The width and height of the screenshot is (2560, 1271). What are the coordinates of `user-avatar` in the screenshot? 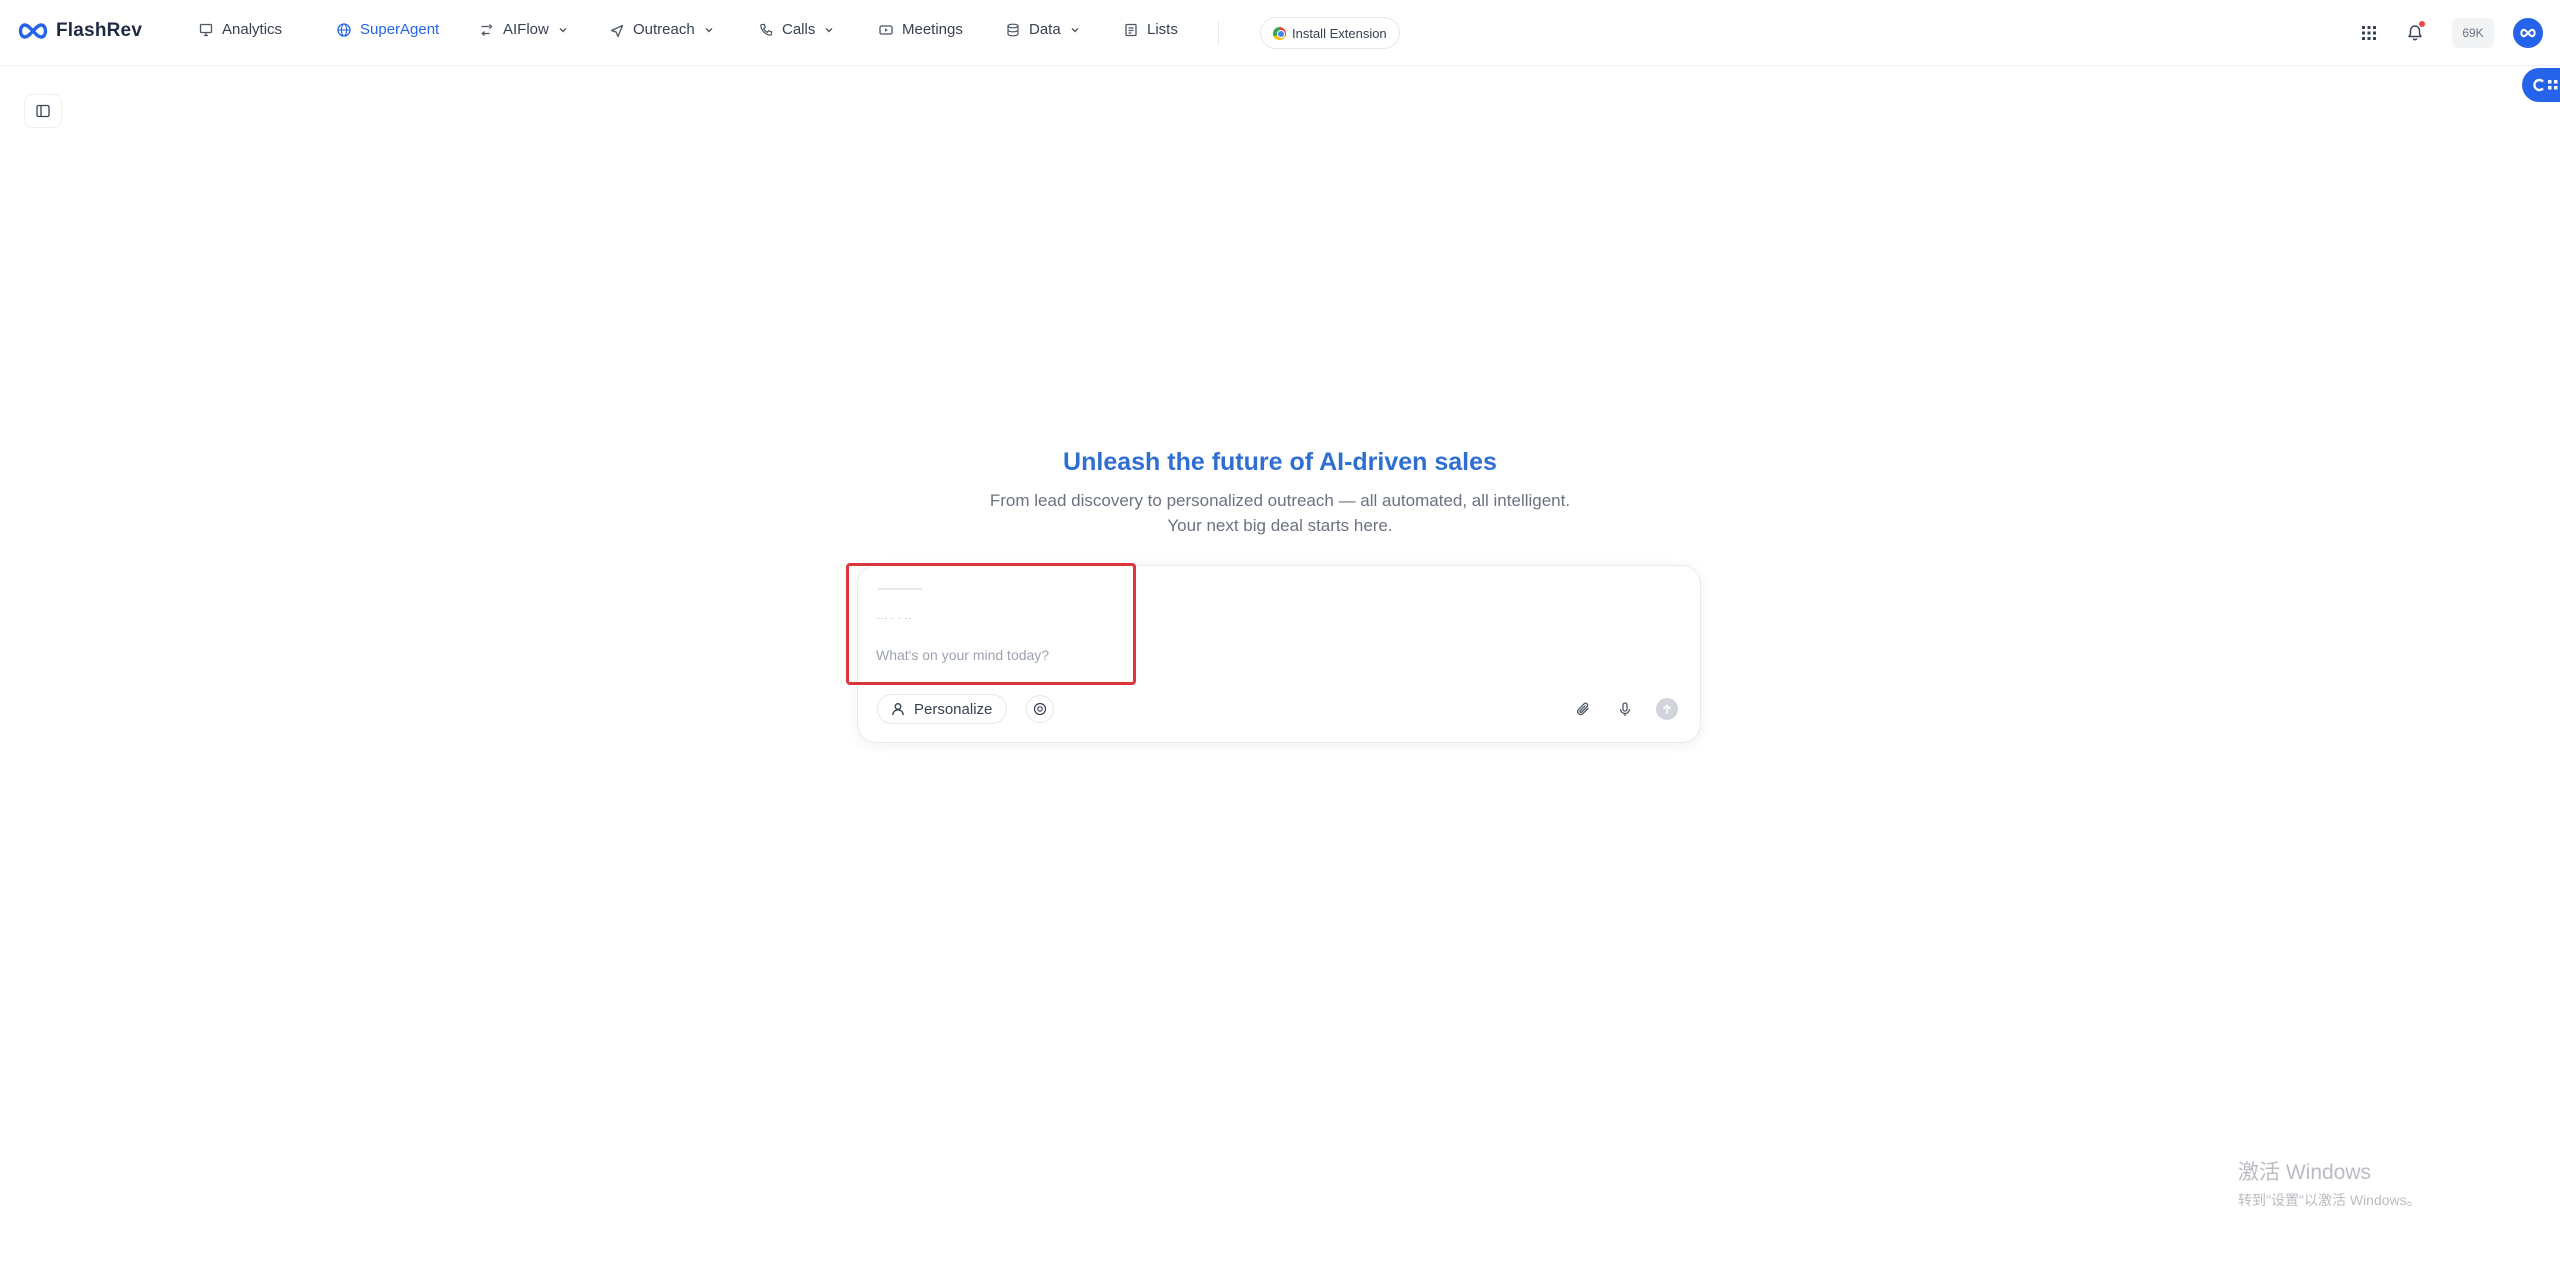 It's located at (2528, 33).